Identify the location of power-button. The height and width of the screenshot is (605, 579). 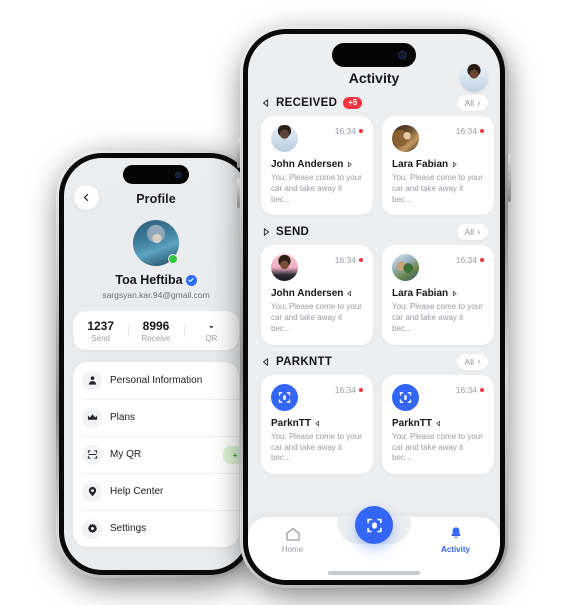
(509, 178).